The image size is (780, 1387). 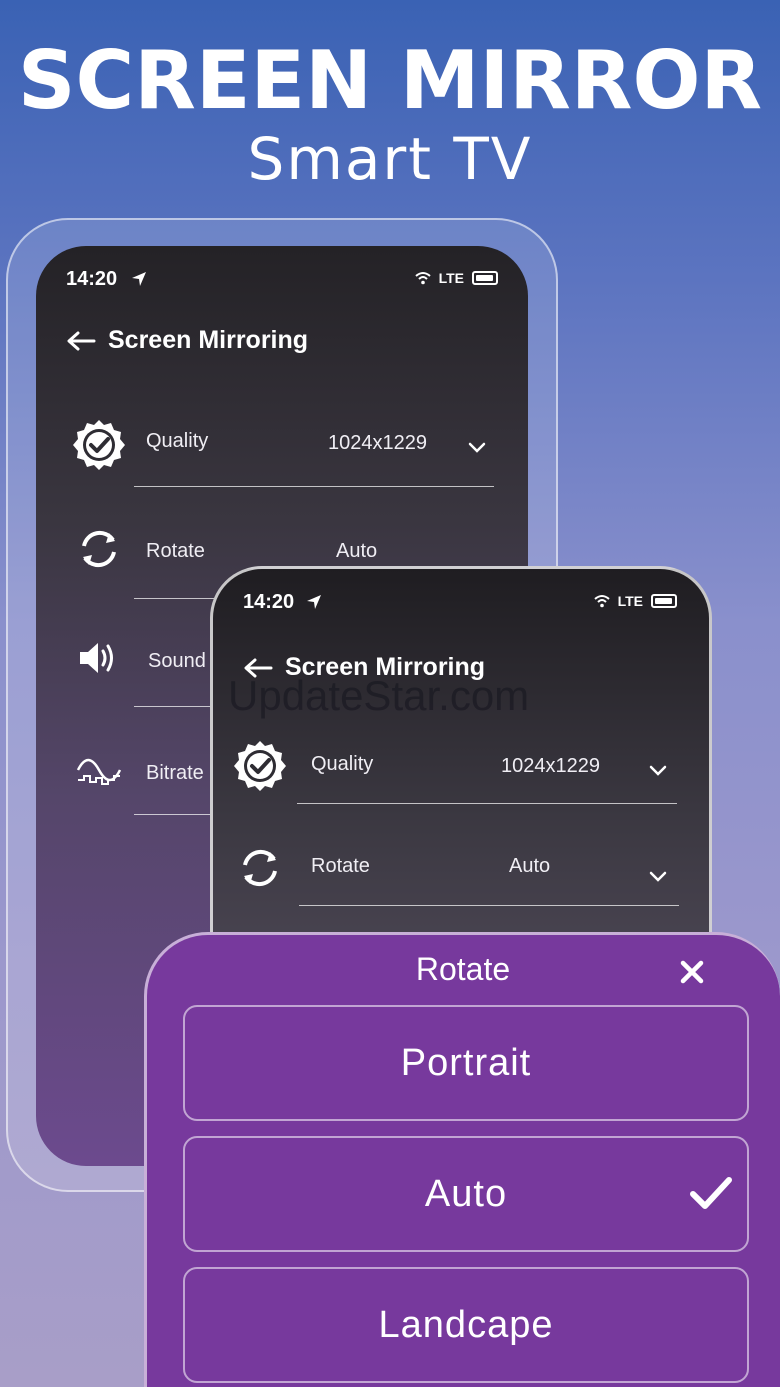 I want to click on promo-subheadline: Smart TV, so click(x=390, y=159).